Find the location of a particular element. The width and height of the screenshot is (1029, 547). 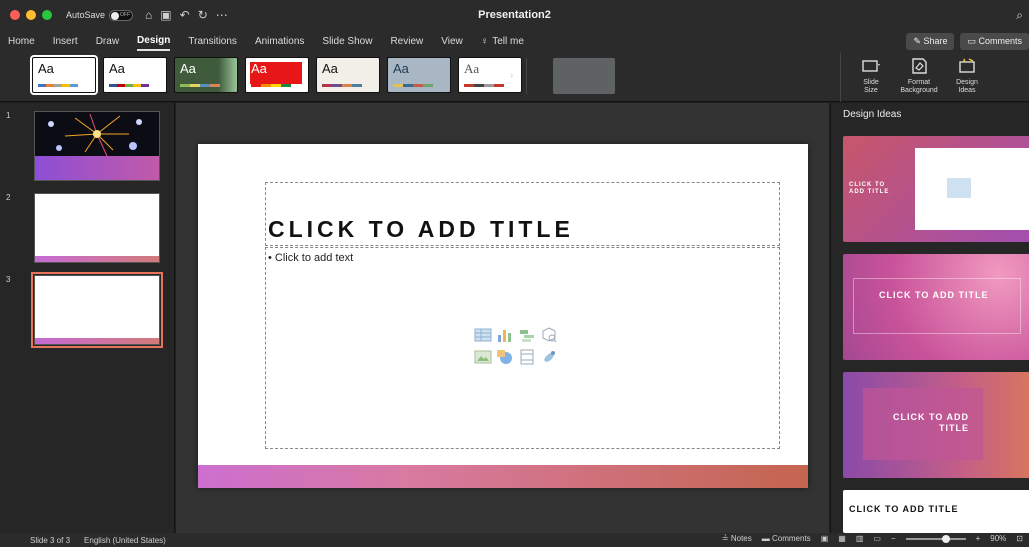

slide-sorter-icon: ▦ is located at coordinates (842, 538).